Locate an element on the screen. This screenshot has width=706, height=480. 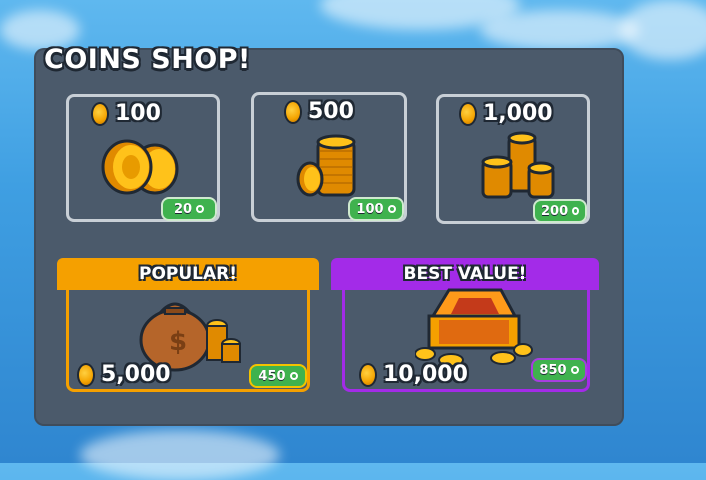
pack-amount: 1,000 is located at coordinates (506, 113).